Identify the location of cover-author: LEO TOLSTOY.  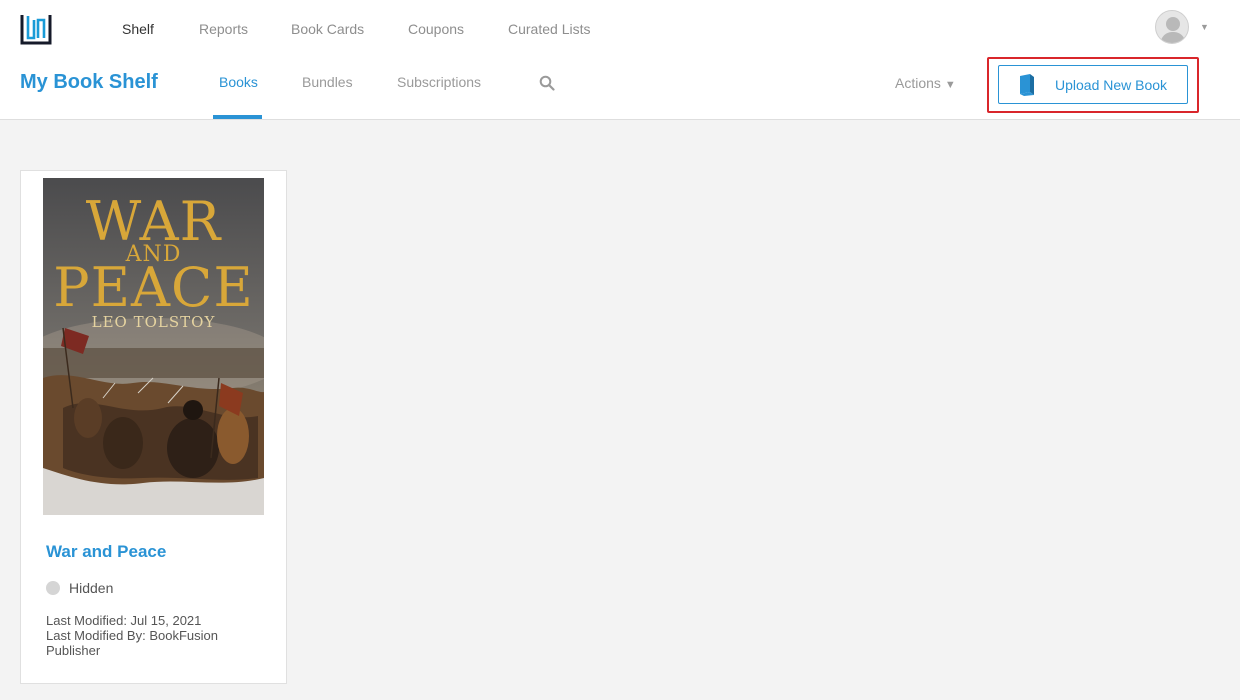
(153, 322).